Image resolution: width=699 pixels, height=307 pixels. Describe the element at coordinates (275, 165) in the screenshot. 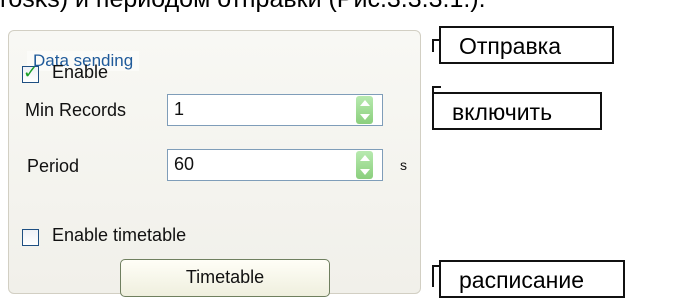

I see `period-field: 60` at that location.